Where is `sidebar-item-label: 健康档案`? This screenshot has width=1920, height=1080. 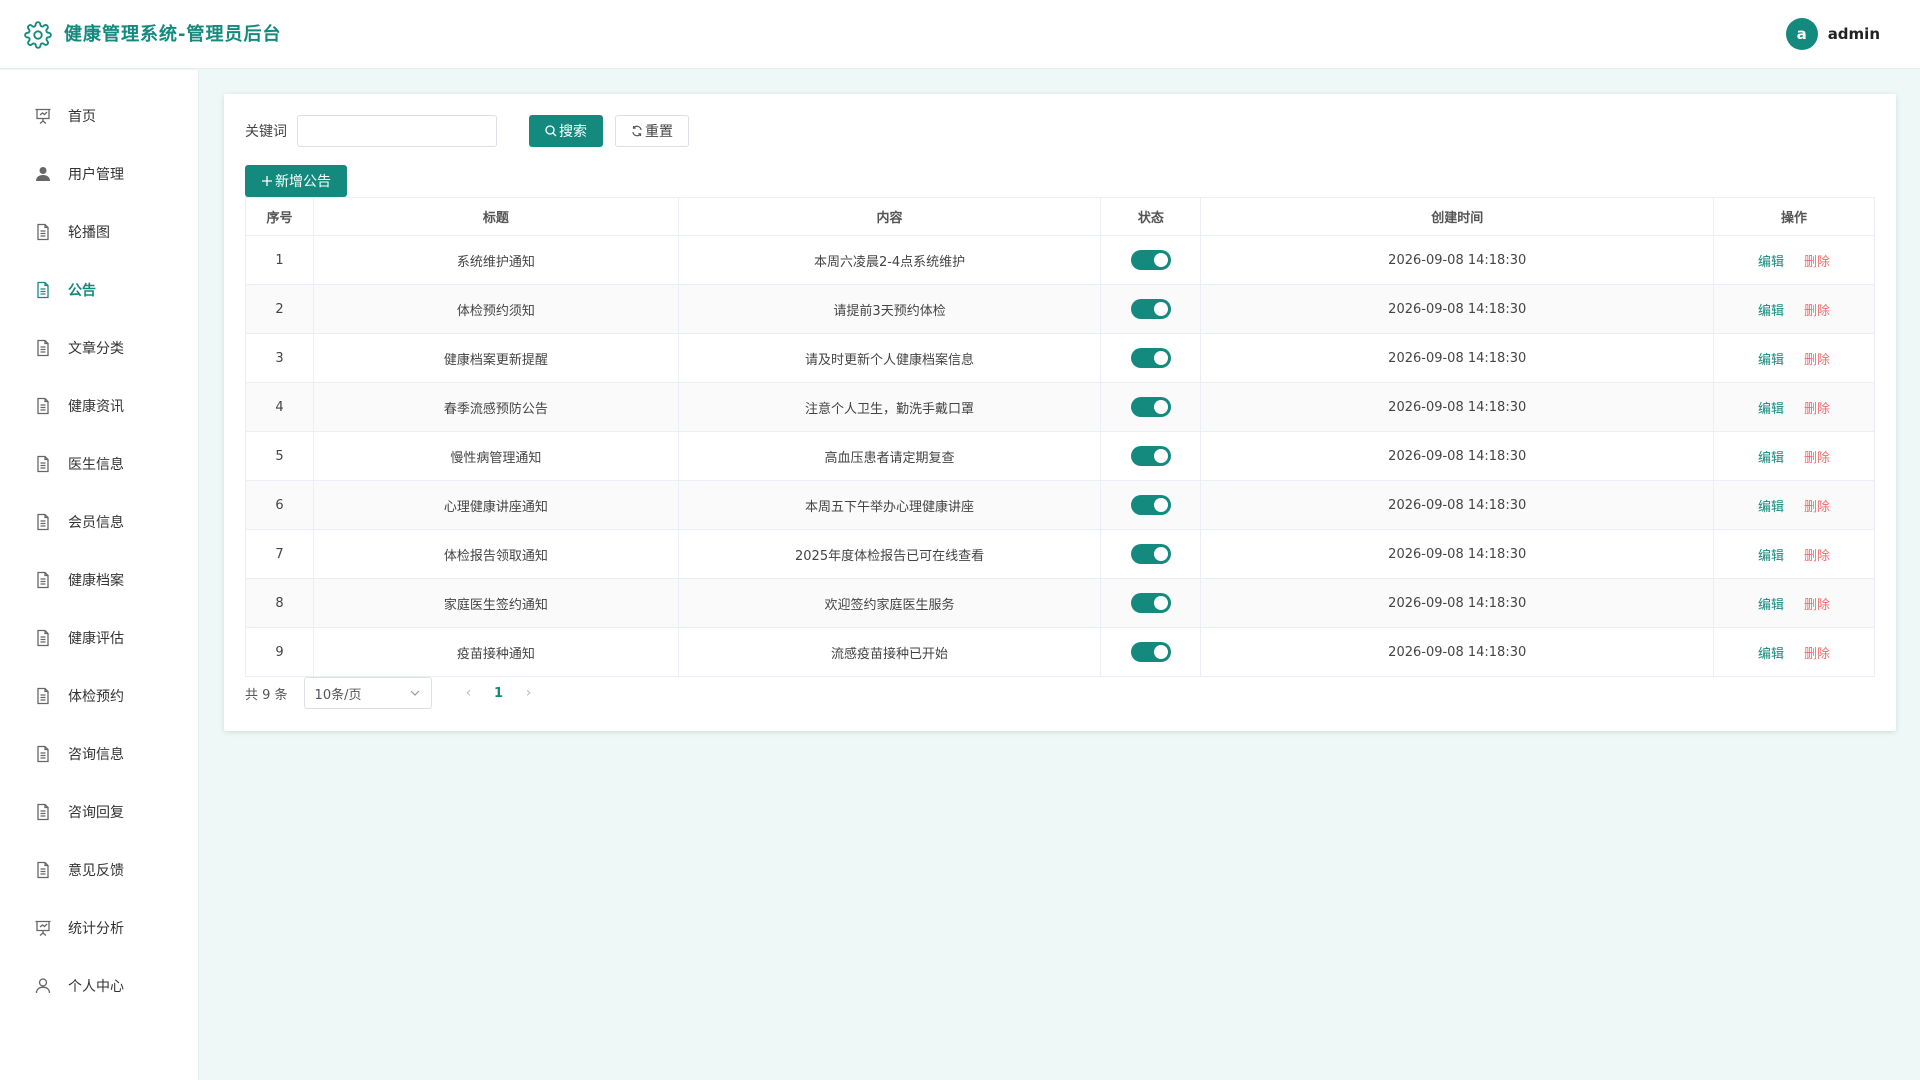
sidebar-item-label: 健康档案 is located at coordinates (96, 581).